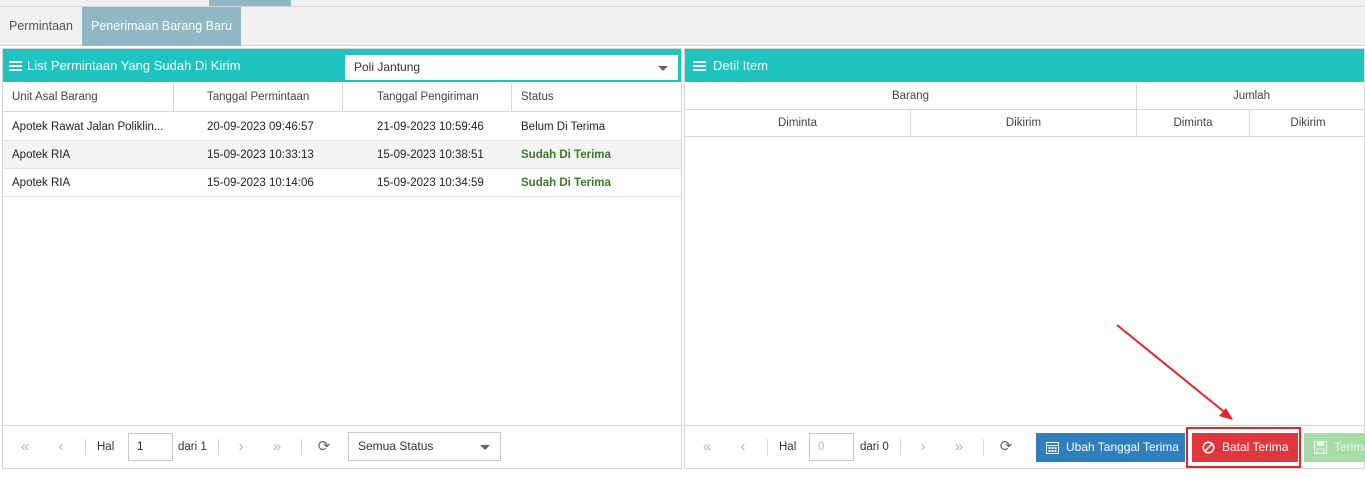 The width and height of the screenshot is (1365, 479). Describe the element at coordinates (1307, 123) in the screenshot. I see `column-header-jumlah-dikirim: Dikirim` at that location.